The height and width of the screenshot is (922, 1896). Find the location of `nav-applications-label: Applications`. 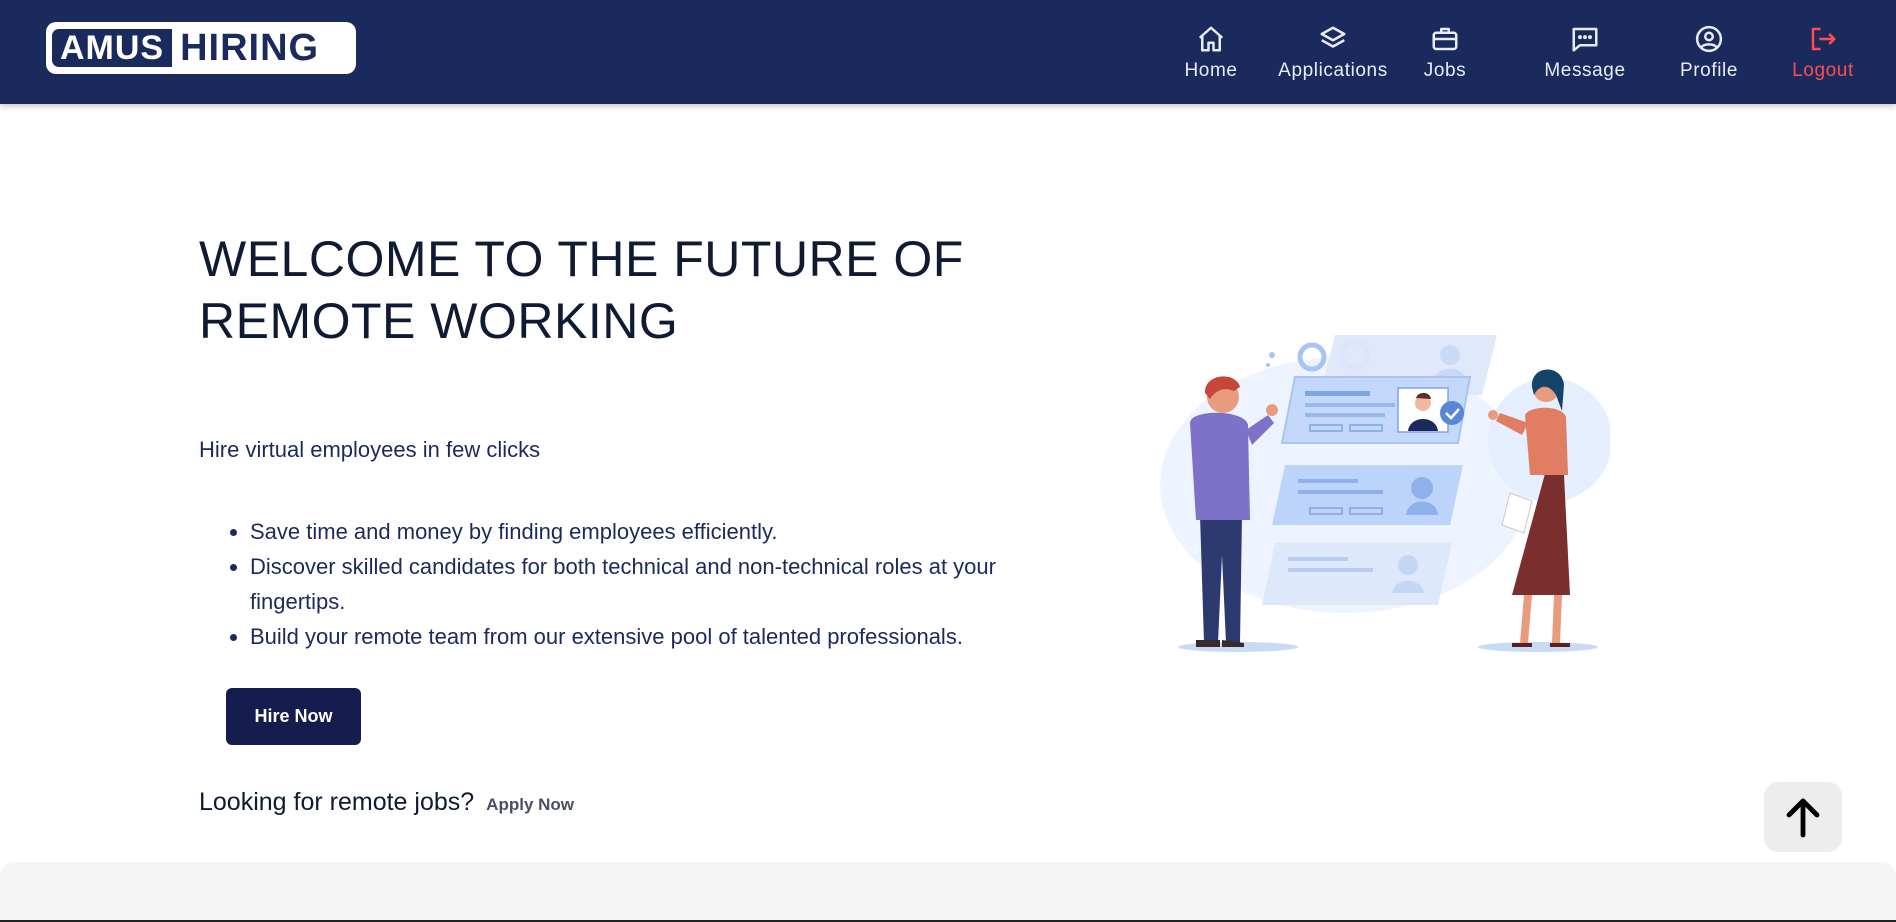

nav-applications-label: Applications is located at coordinates (1333, 70).